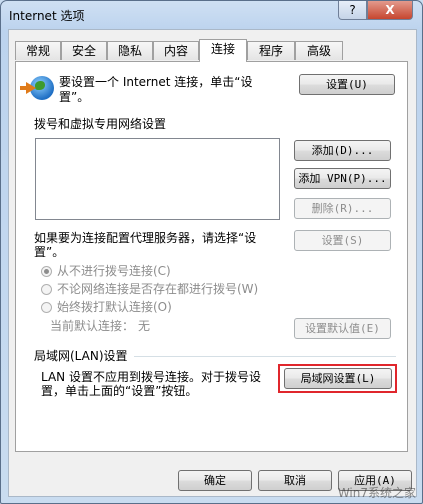  I want to click on question-icon: ?, so click(352, 10).